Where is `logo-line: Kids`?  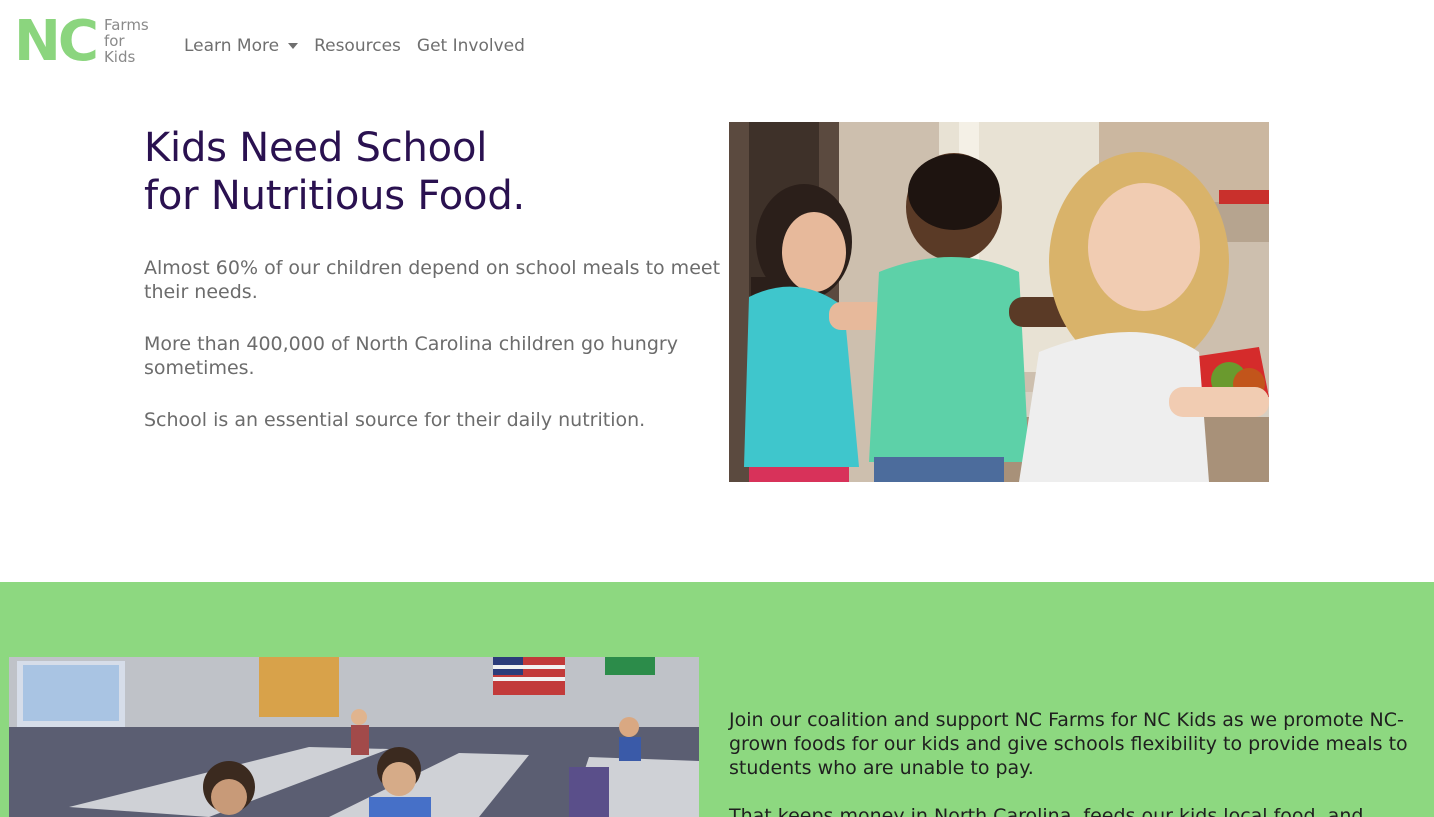
logo-line: Kids is located at coordinates (119, 57).